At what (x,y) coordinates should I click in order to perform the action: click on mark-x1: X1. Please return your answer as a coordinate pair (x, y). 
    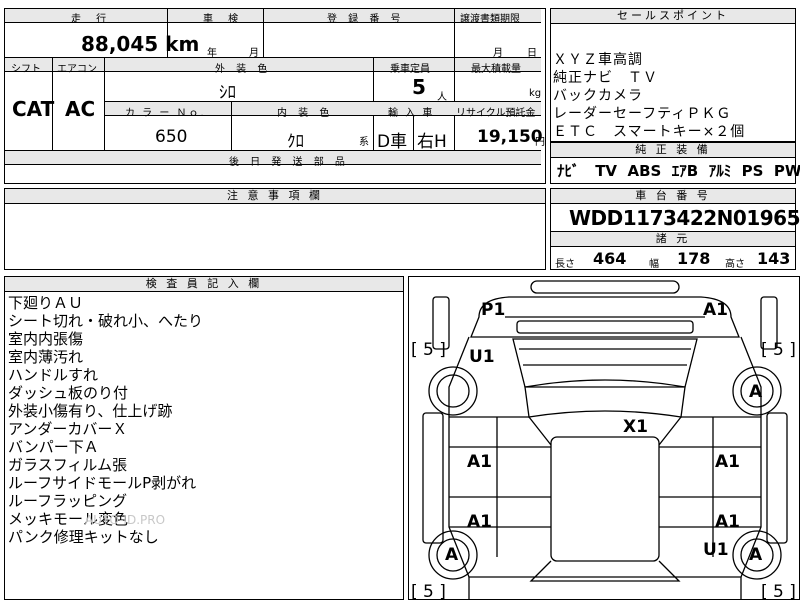
    Looking at the image, I should click on (635, 427).